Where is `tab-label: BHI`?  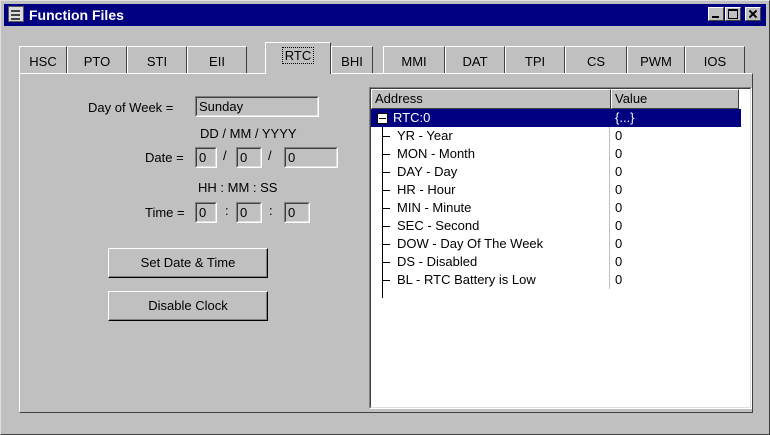
tab-label: BHI is located at coordinates (352, 61).